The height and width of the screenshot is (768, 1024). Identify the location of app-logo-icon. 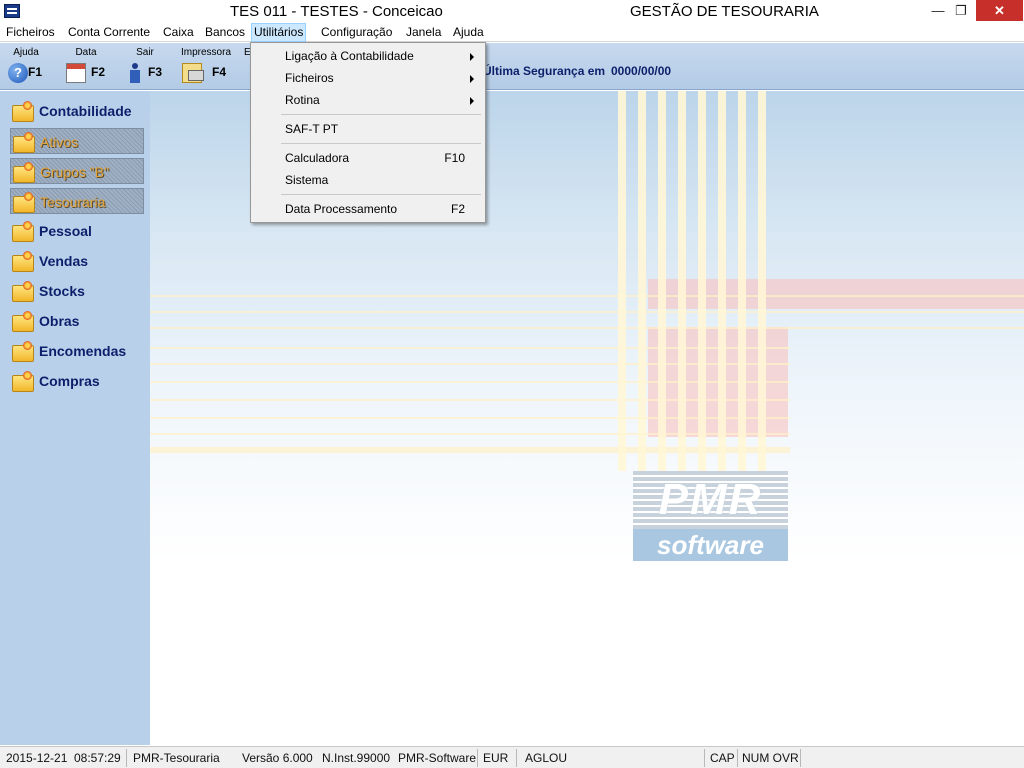
(12, 11).